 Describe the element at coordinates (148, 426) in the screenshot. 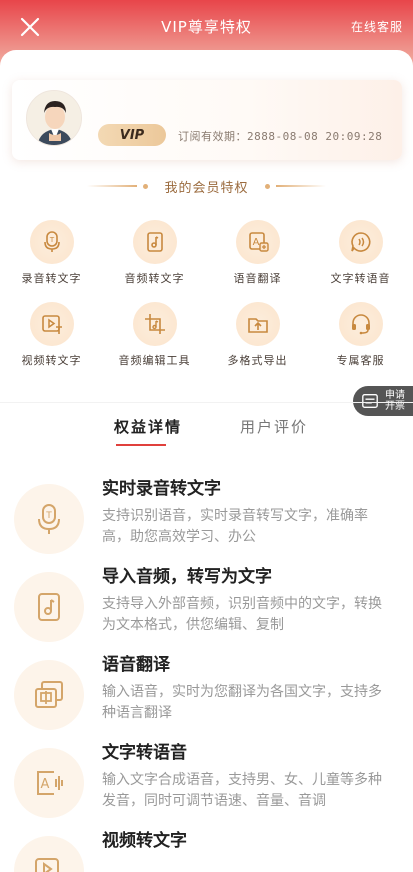

I see `tab-benefit-details: 权益详情` at that location.